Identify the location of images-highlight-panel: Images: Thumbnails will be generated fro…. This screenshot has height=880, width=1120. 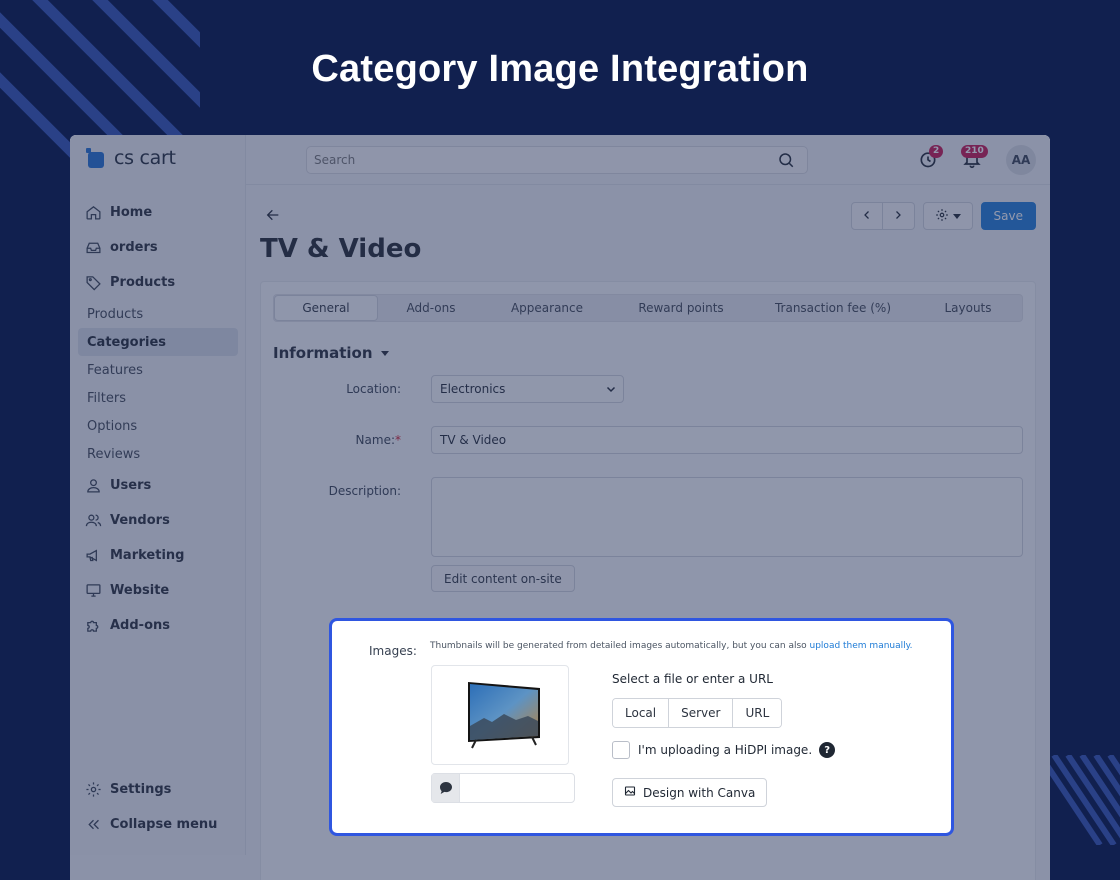
(641, 727).